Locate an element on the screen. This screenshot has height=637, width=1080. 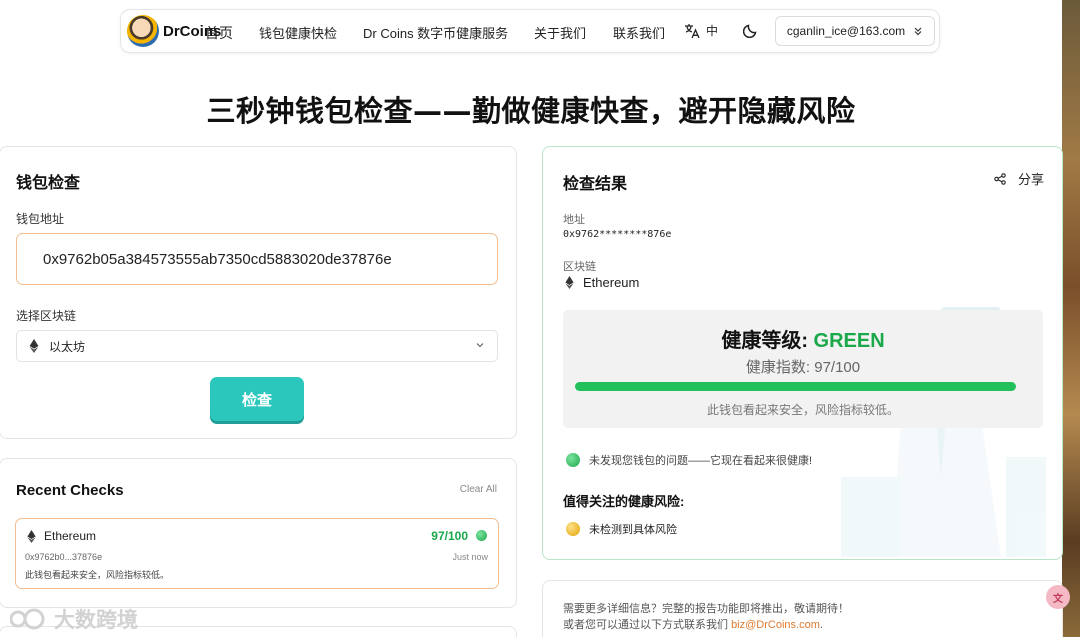
recent-time: Just now is located at coordinates (470, 557).